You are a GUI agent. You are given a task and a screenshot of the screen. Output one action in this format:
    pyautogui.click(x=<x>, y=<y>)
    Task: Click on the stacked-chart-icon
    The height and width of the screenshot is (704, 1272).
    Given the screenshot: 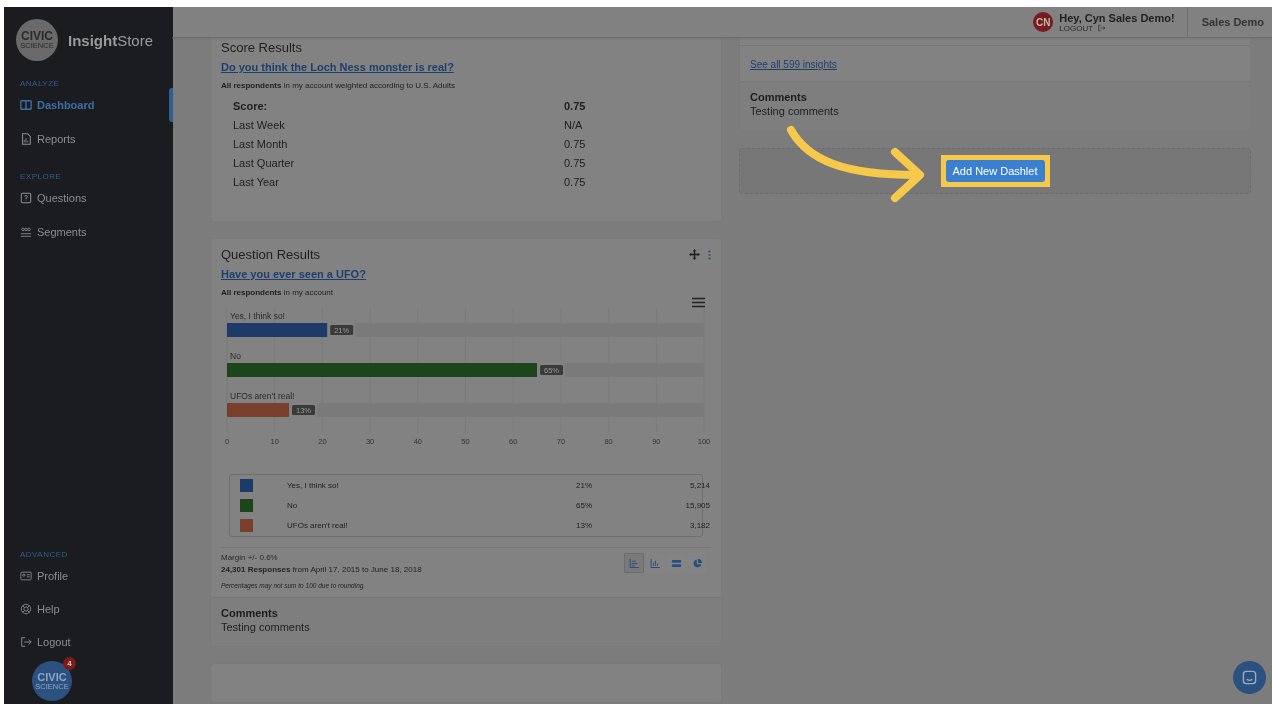 What is the action you would take?
    pyautogui.click(x=676, y=563)
    